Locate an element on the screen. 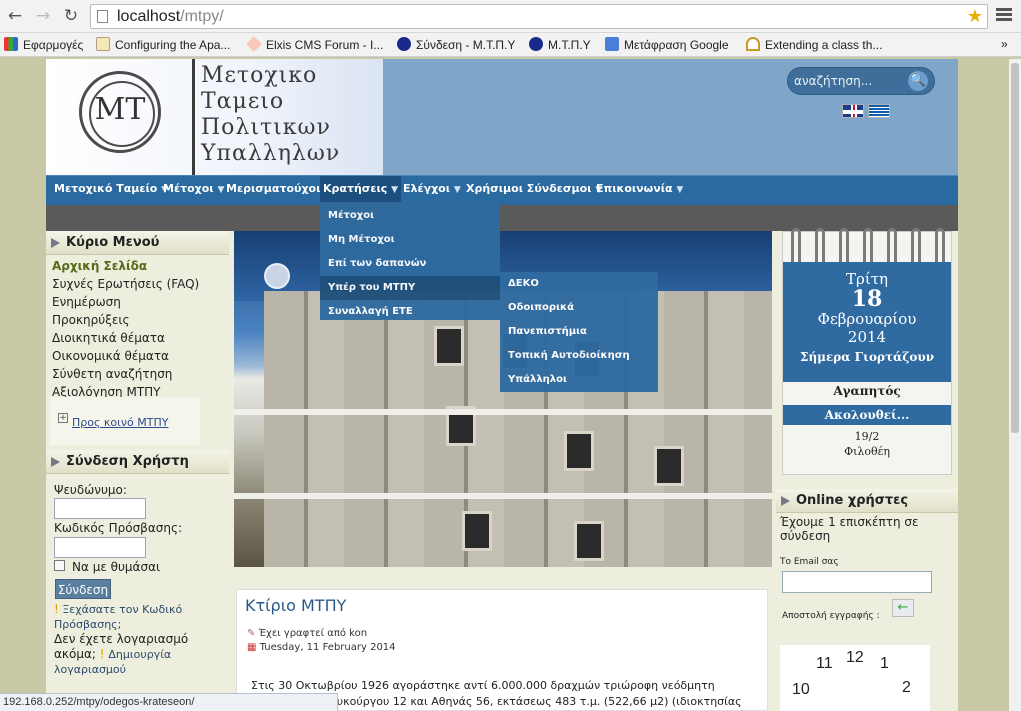 The height and width of the screenshot is (711, 1021). slider-nav-dot is located at coordinates (277, 276).